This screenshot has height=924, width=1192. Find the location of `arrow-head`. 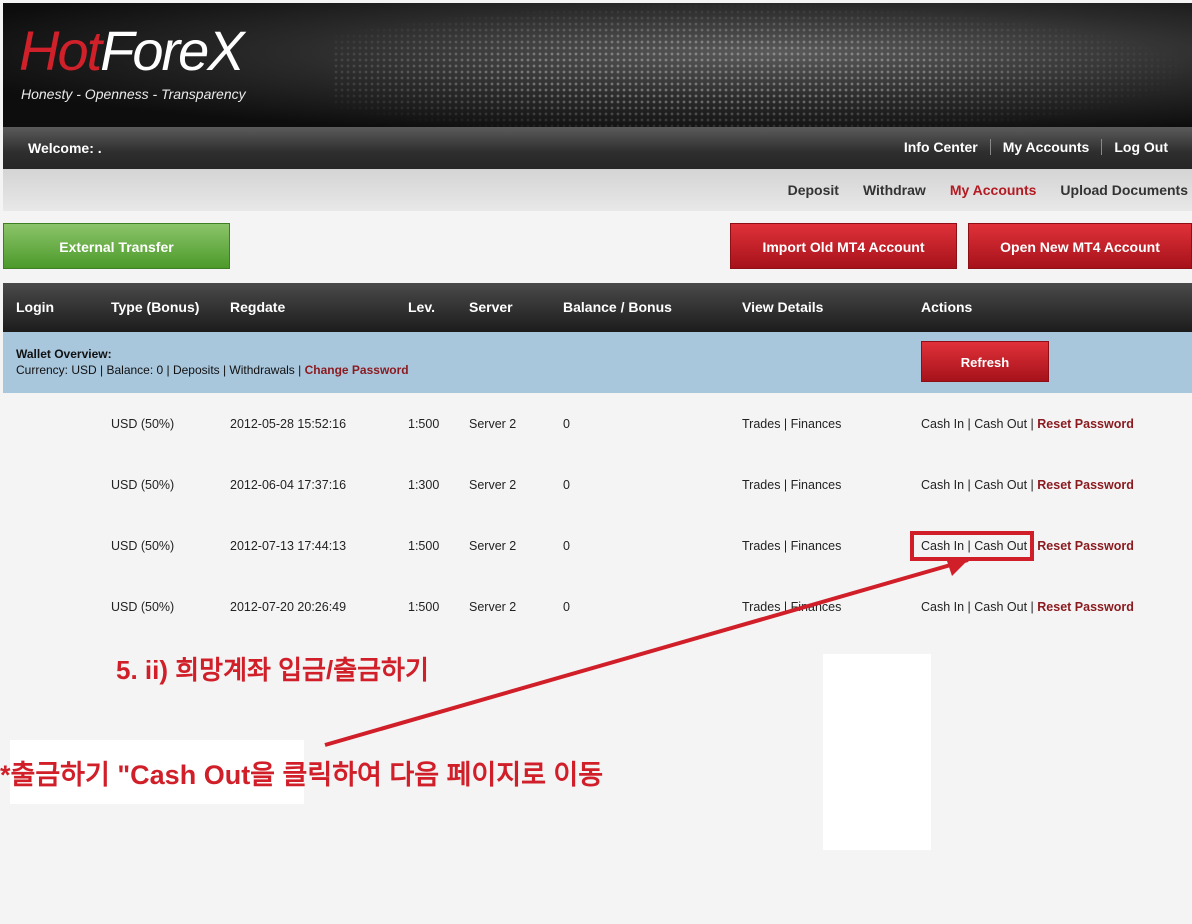

arrow-head is located at coordinates (957, 567).